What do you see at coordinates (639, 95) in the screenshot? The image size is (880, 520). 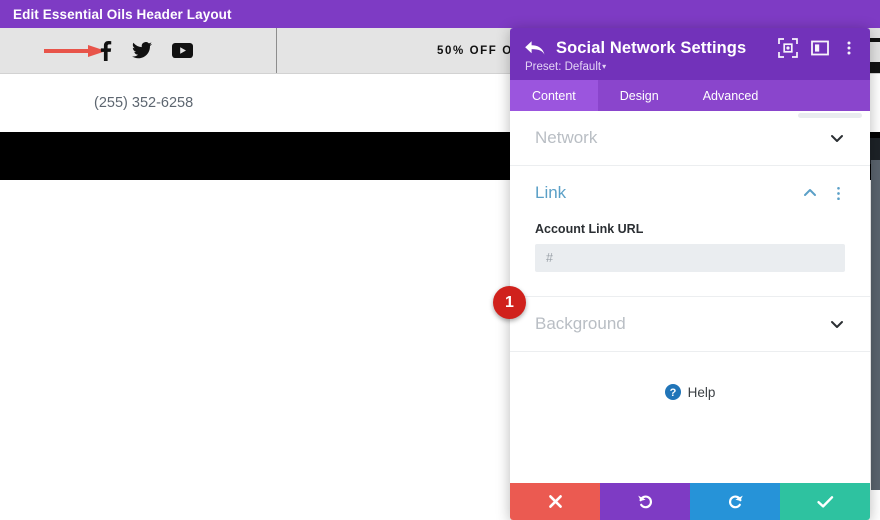 I see `tab-design: Design` at bounding box center [639, 95].